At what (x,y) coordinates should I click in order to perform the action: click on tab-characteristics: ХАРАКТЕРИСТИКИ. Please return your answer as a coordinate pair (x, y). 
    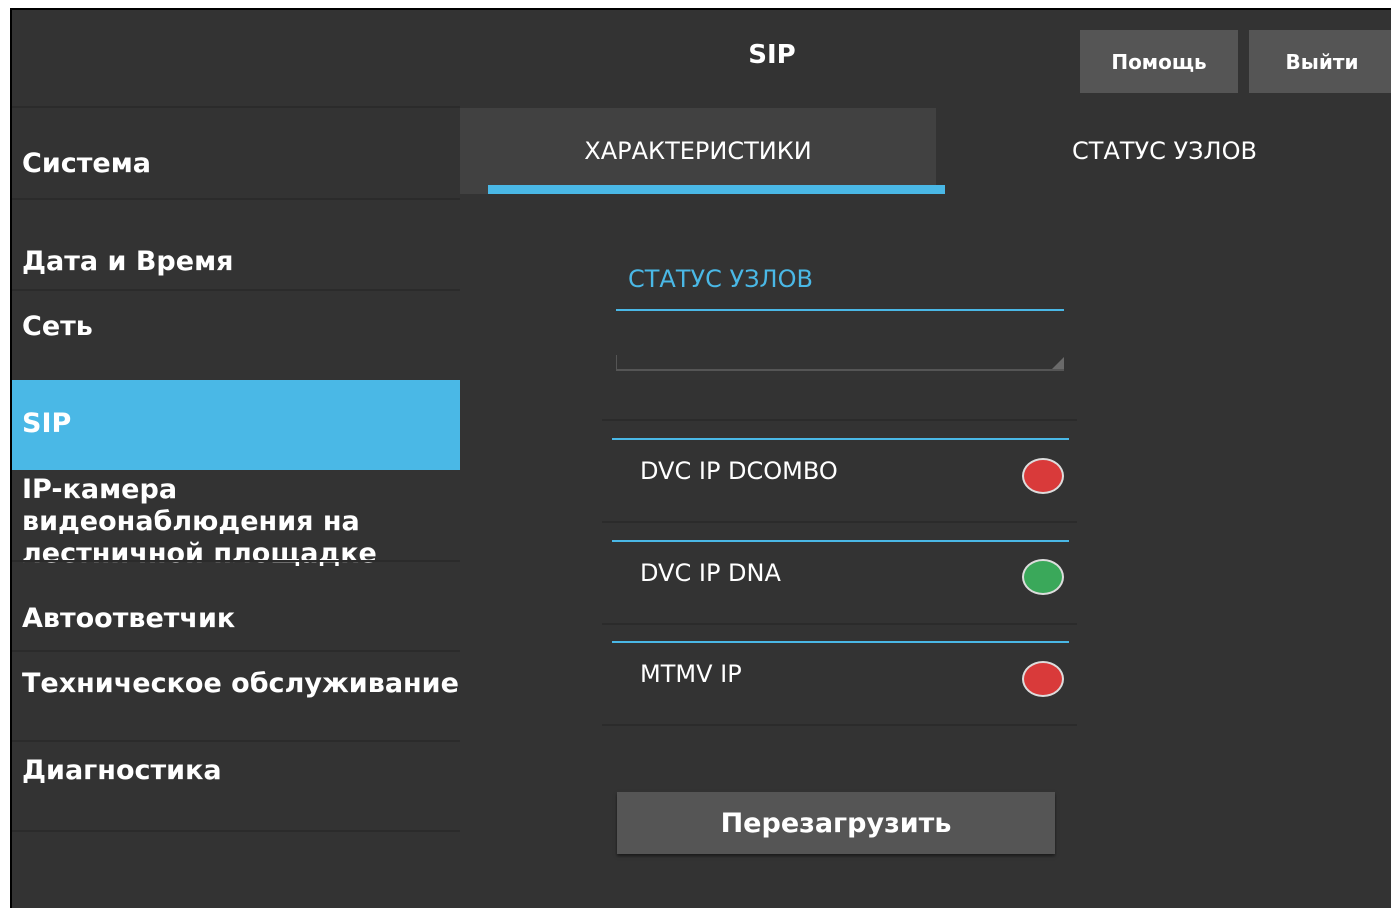
    Looking at the image, I should click on (698, 151).